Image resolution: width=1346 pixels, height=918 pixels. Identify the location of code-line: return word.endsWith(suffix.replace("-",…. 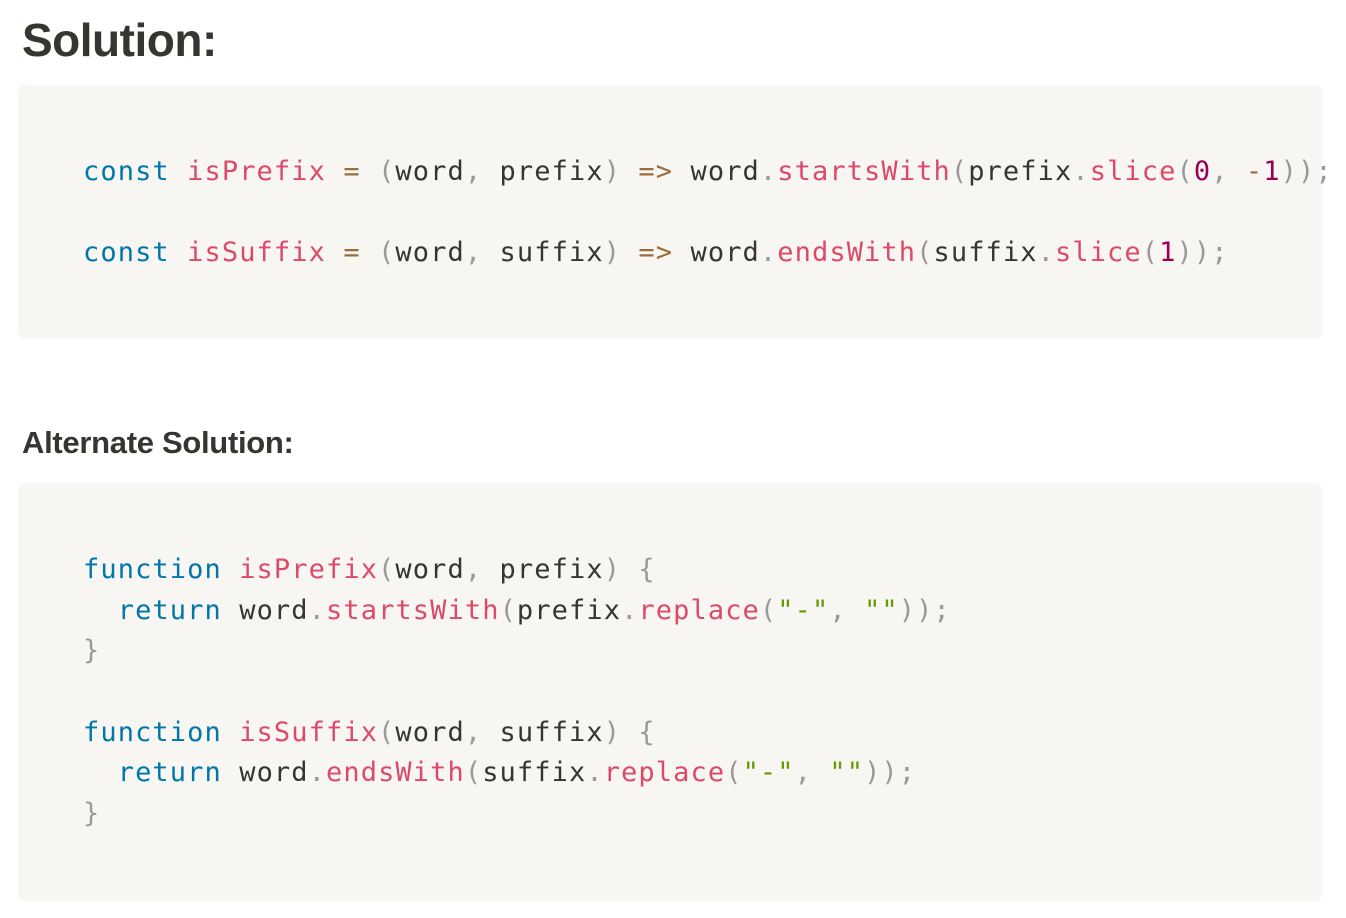
(517, 773).